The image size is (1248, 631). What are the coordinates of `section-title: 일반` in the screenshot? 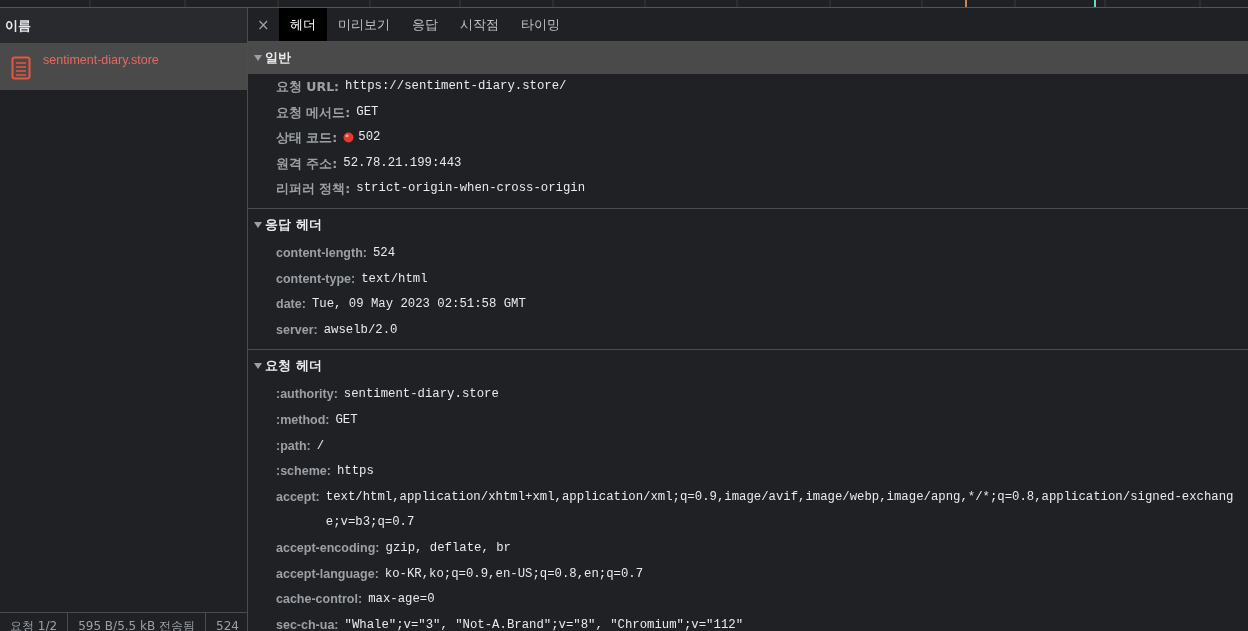 It's located at (278, 58).